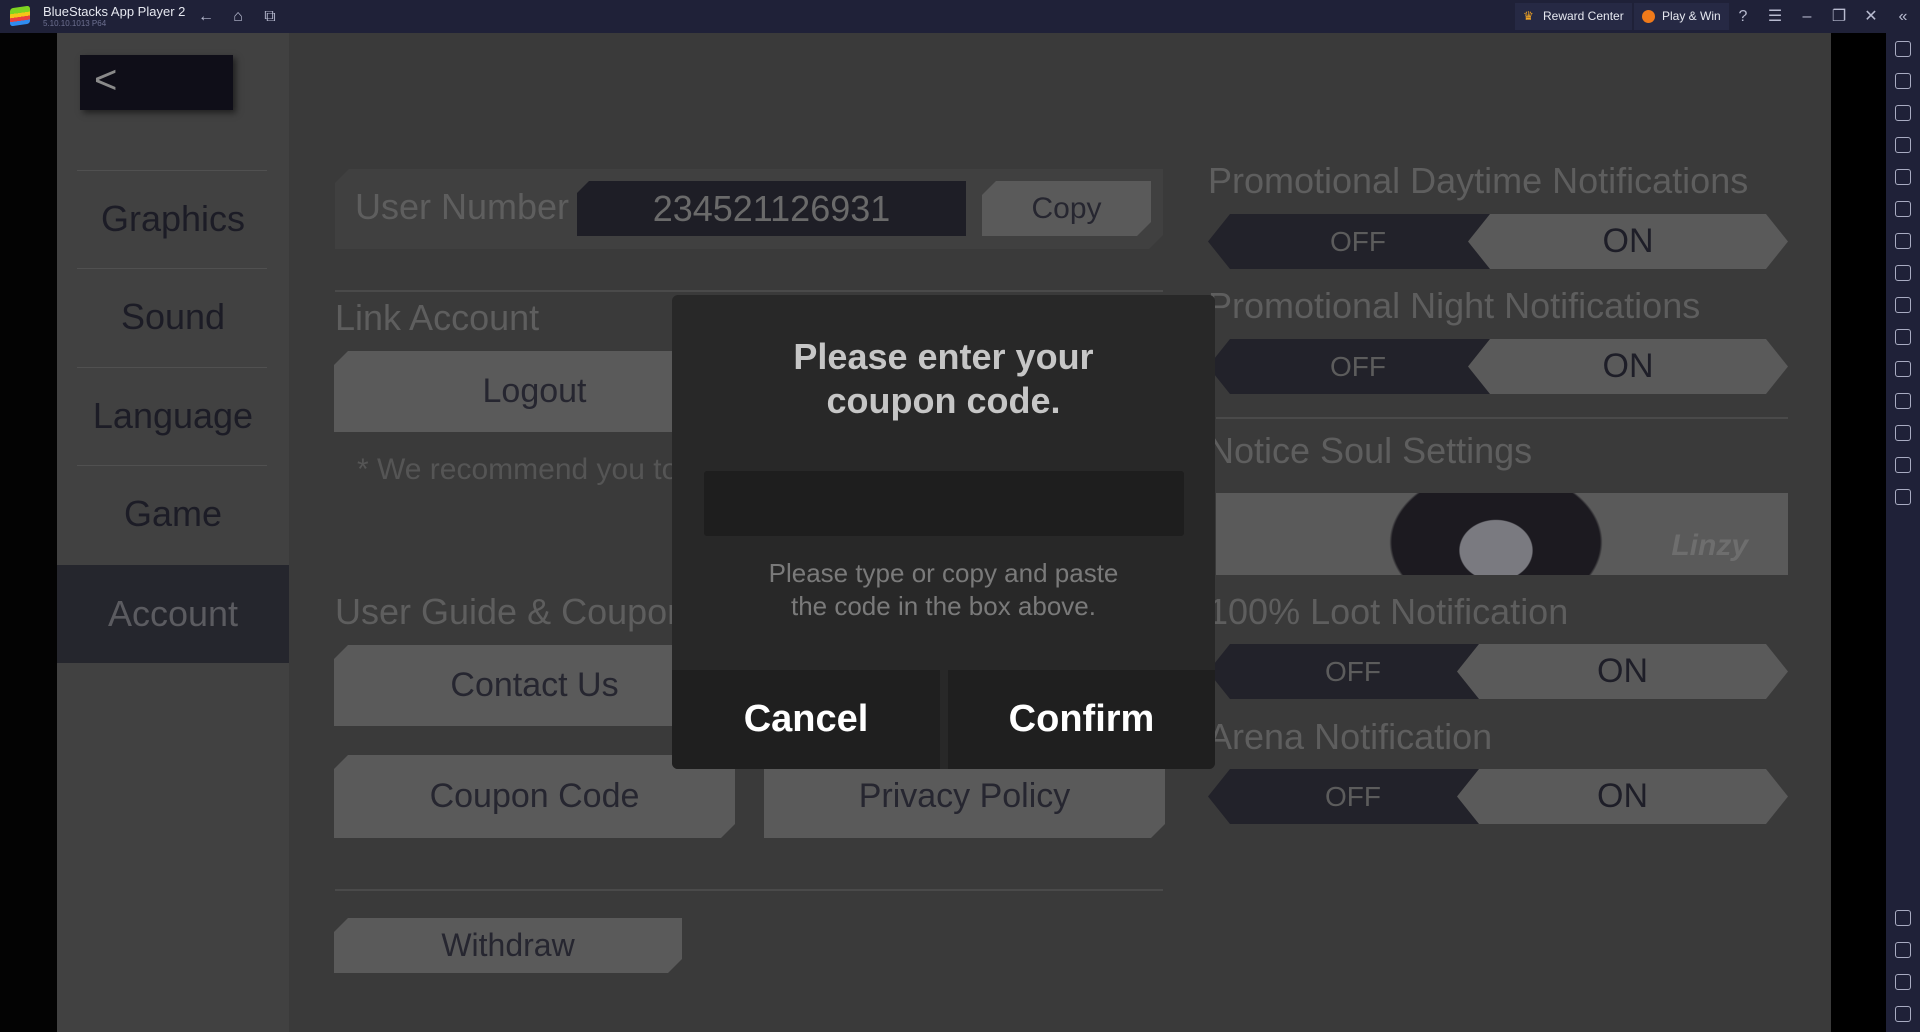 This screenshot has height=1032, width=1920. What do you see at coordinates (173, 514) in the screenshot?
I see `sidebar-item-game: Game` at bounding box center [173, 514].